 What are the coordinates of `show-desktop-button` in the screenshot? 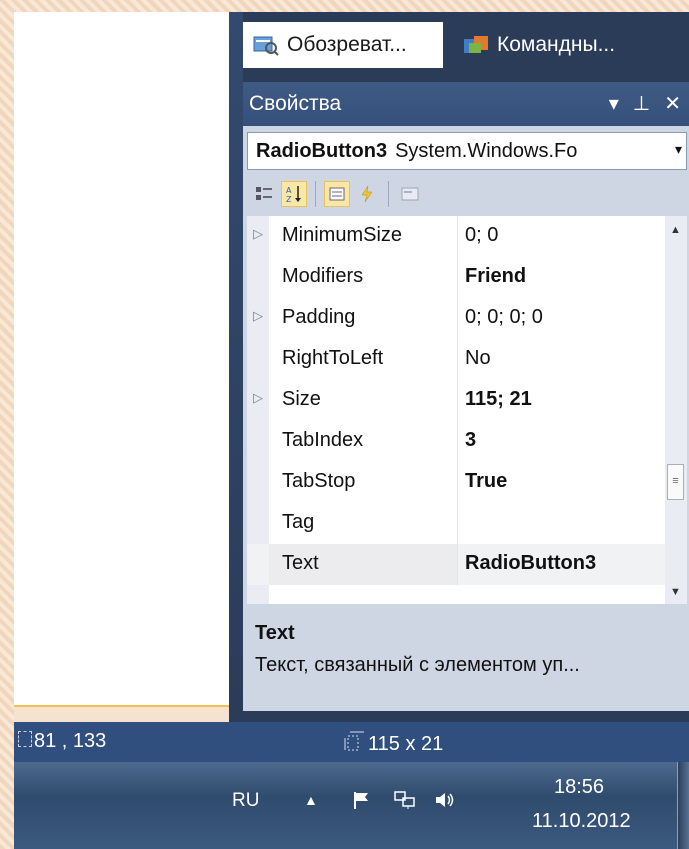 It's located at (683, 805).